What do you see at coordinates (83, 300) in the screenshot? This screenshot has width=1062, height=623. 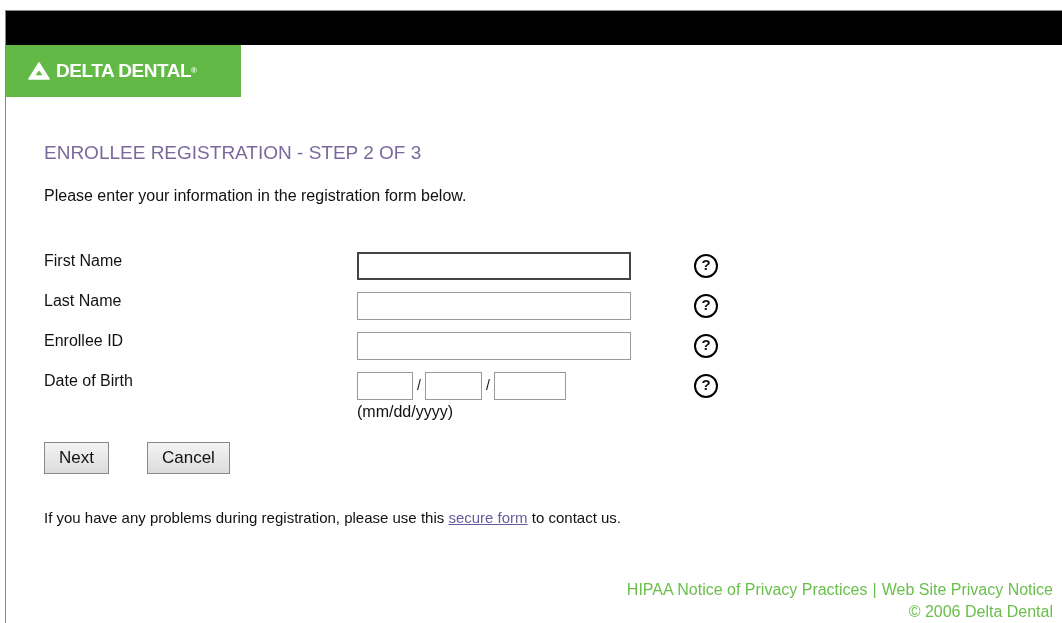 I see `field-label: Last Name` at bounding box center [83, 300].